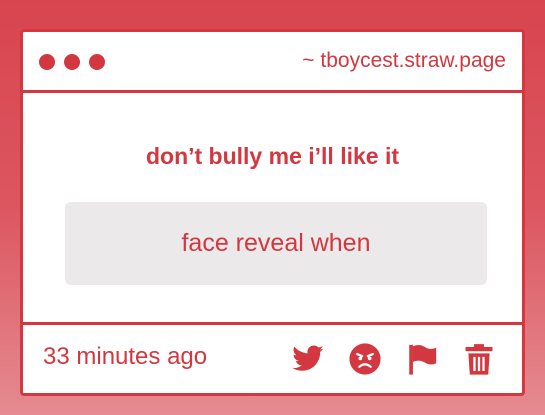  What do you see at coordinates (422, 359) in the screenshot?
I see `flag-icon` at bounding box center [422, 359].